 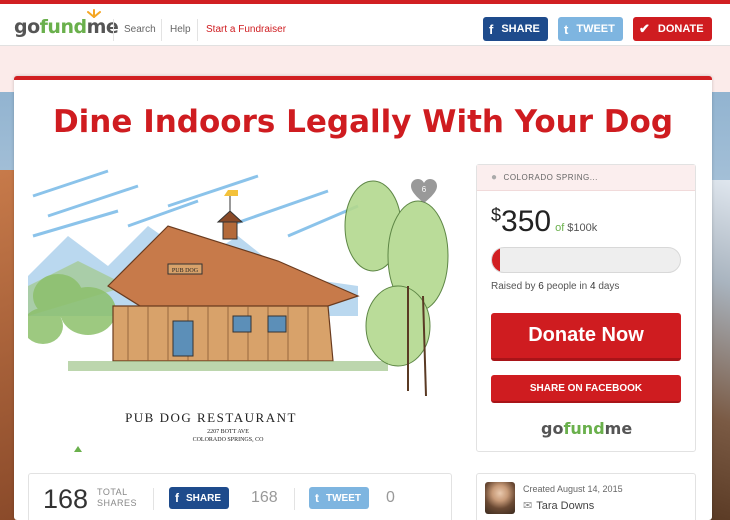 I want to click on location-pin-icon: ●, so click(x=494, y=177).